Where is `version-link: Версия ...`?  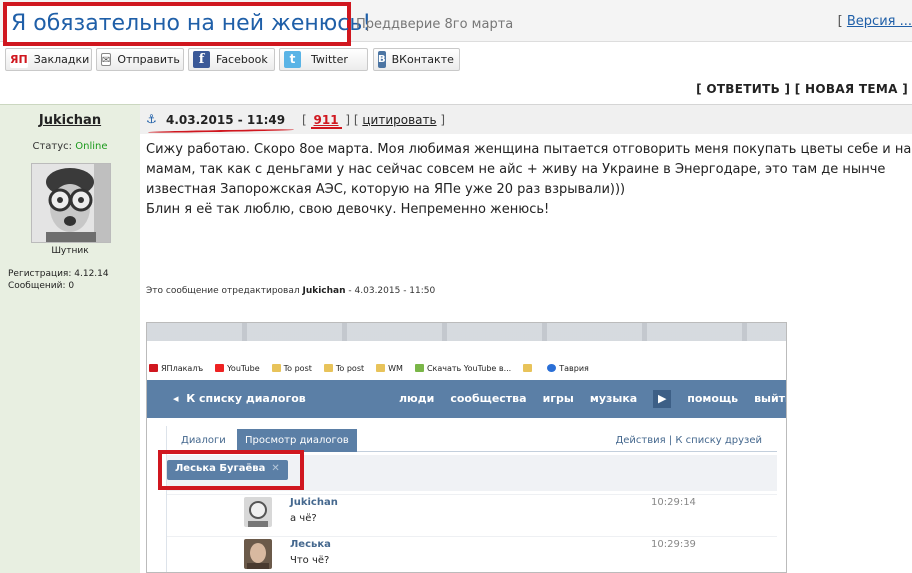 version-link: Версия ... is located at coordinates (879, 21).